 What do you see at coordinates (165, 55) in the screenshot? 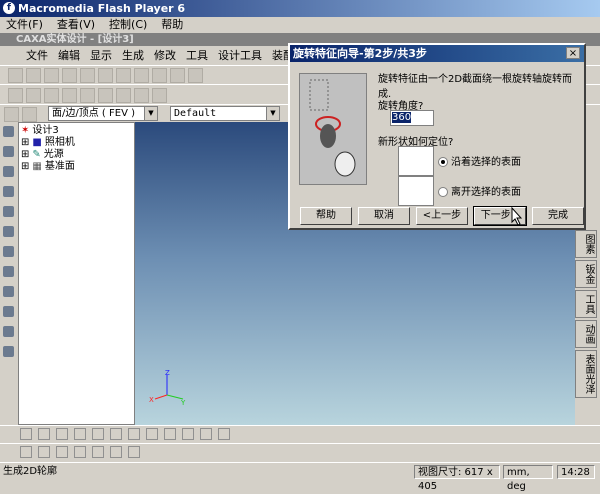
I see `app-menu-modify: 修改` at bounding box center [165, 55].